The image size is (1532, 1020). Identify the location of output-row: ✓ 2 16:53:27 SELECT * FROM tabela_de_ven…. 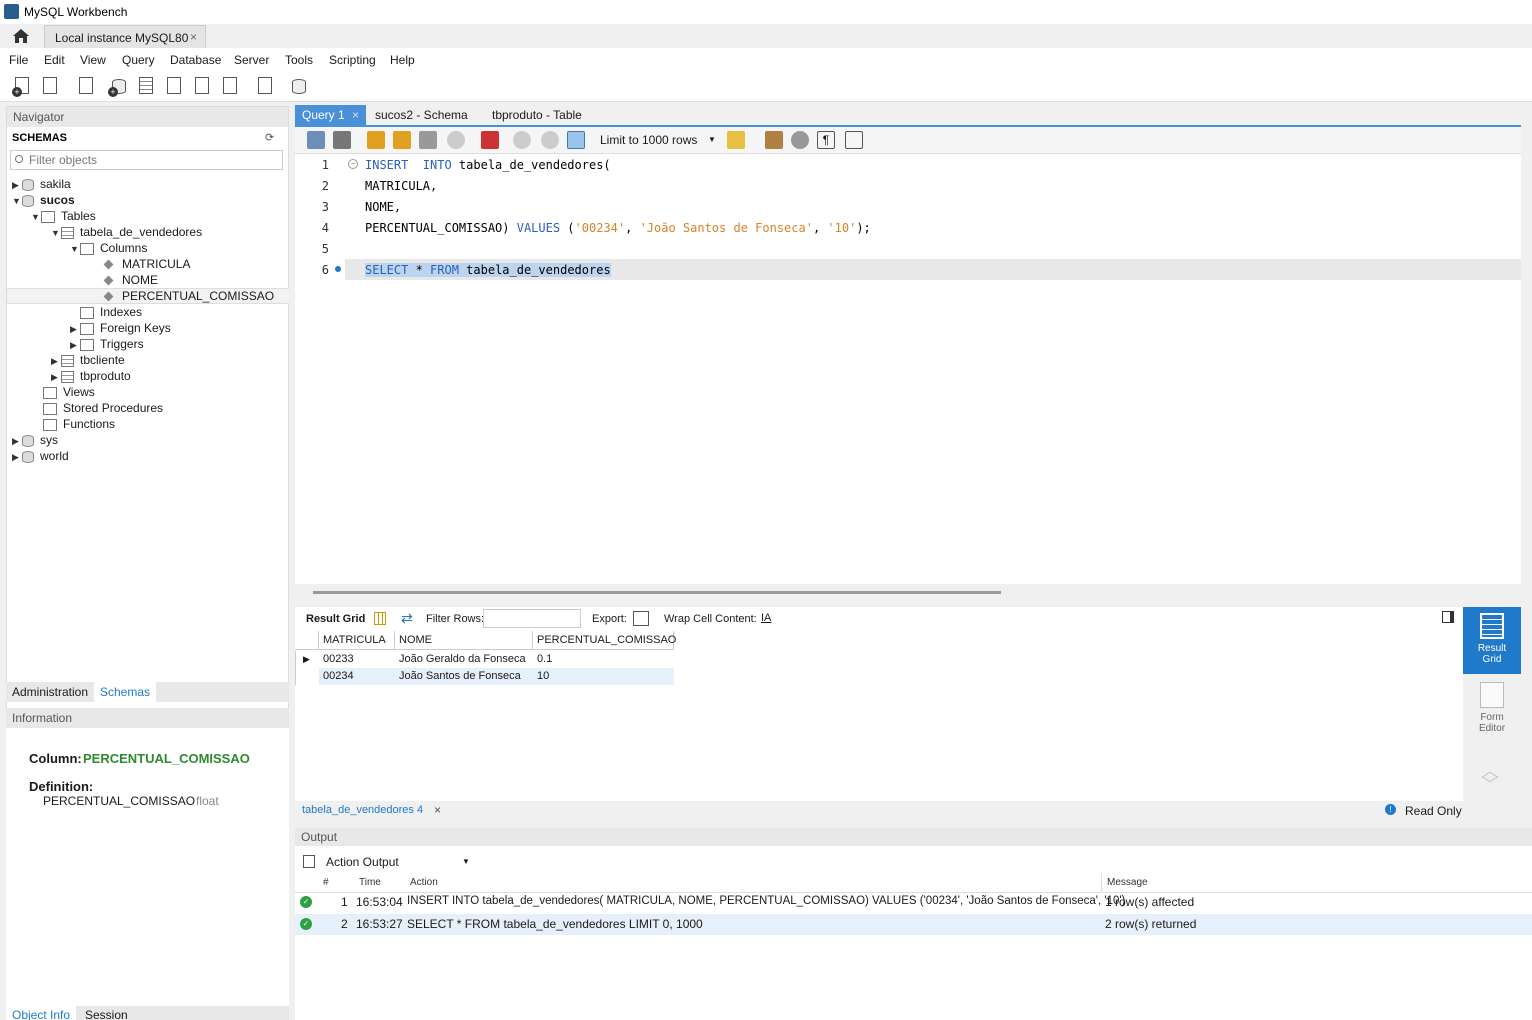
(913, 924).